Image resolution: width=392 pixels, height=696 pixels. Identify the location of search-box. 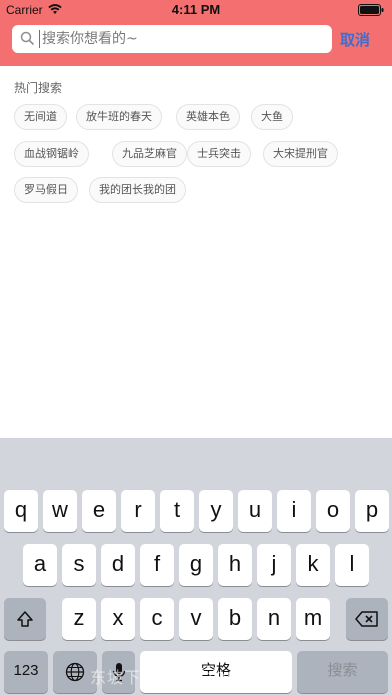
(172, 39).